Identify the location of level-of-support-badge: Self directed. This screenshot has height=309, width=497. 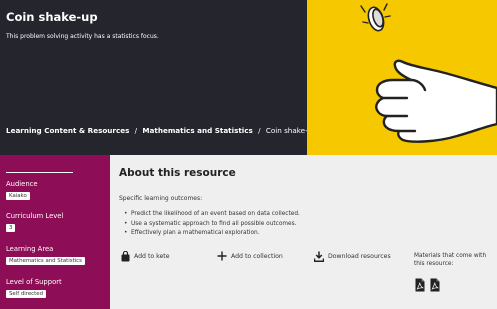
(26, 294).